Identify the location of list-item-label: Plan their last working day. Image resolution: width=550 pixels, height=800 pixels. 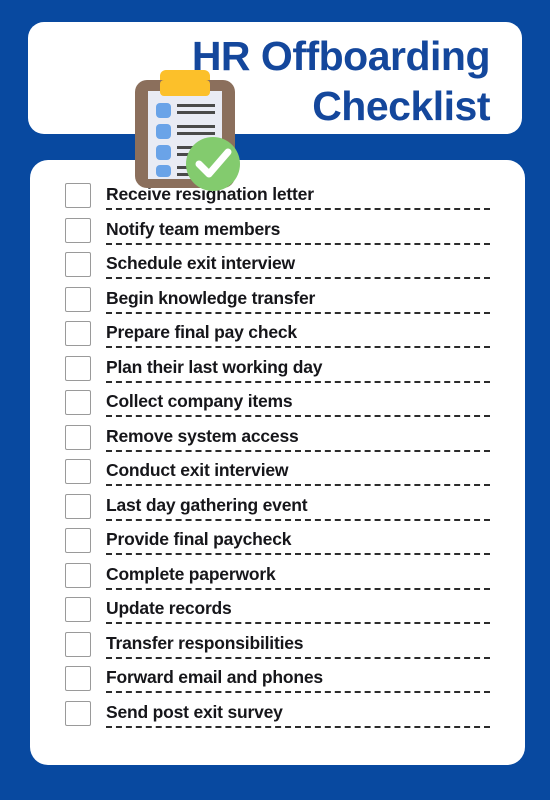
(214, 366).